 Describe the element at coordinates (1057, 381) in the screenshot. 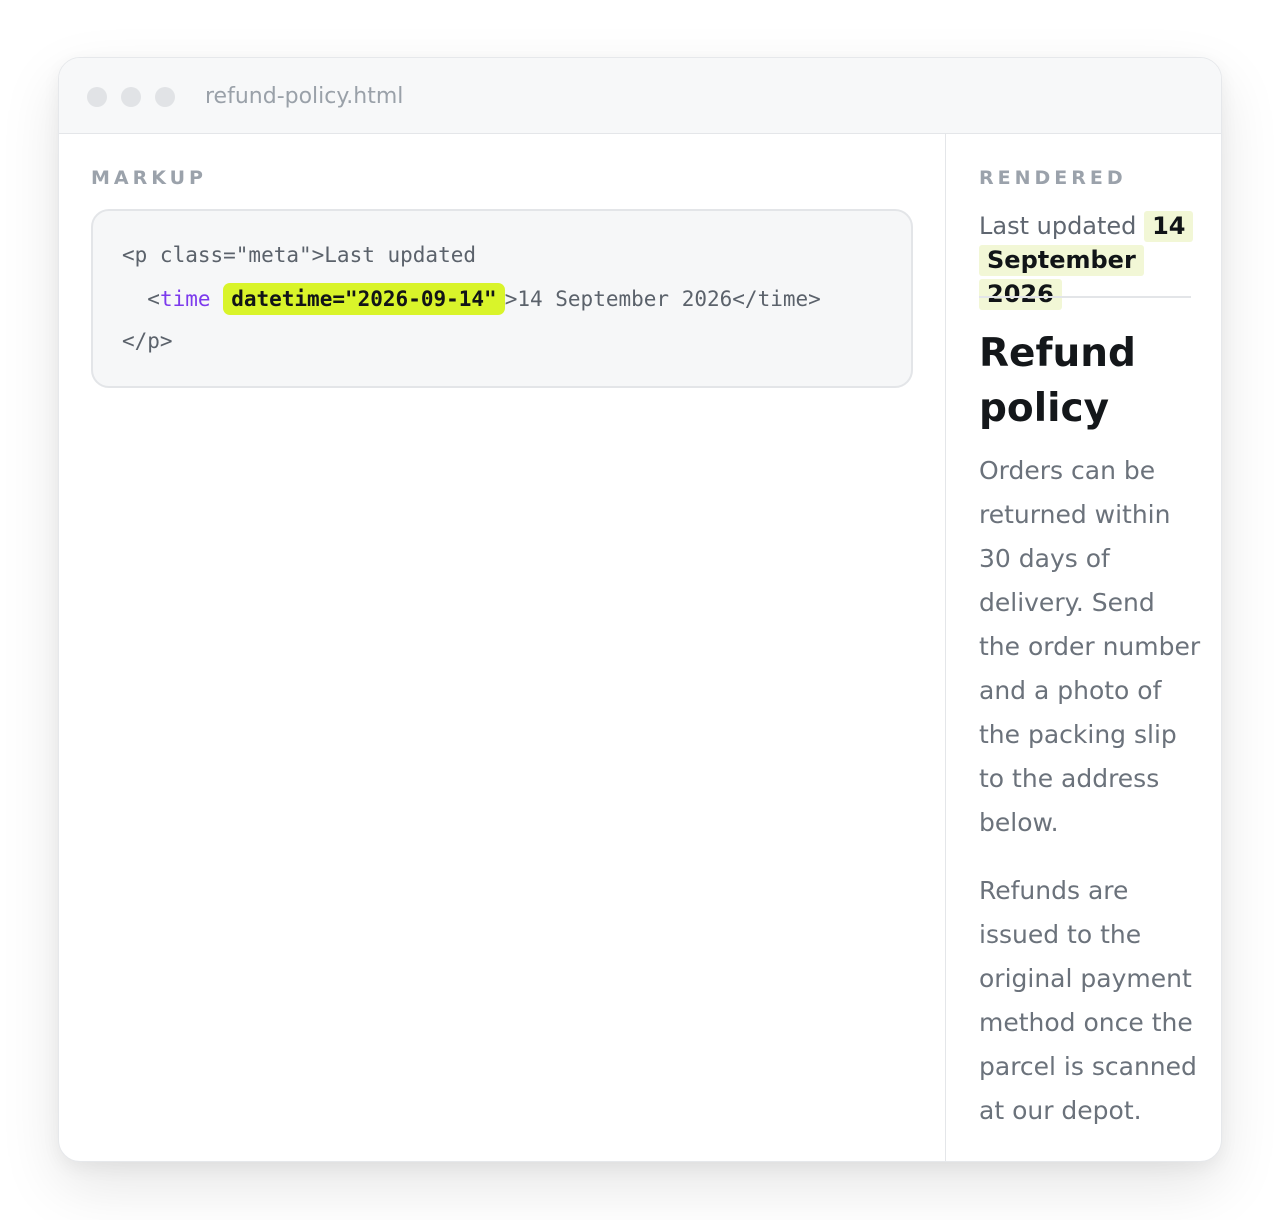

I see `page-title: Refund policy` at that location.